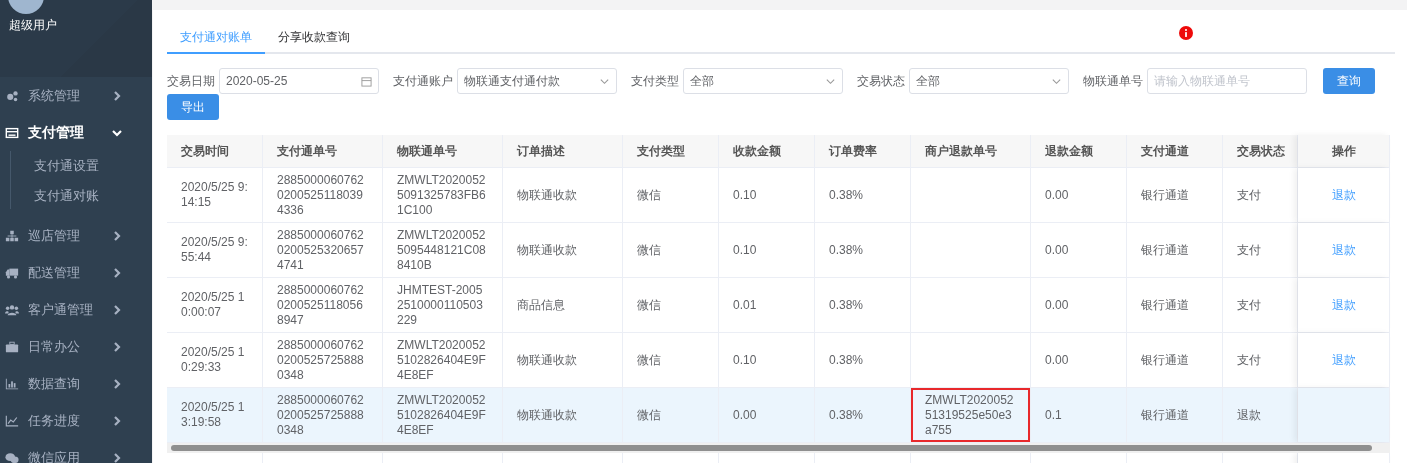 The height and width of the screenshot is (463, 1407). Describe the element at coordinates (76, 309) in the screenshot. I see `nav-item: 客户通管理` at that location.